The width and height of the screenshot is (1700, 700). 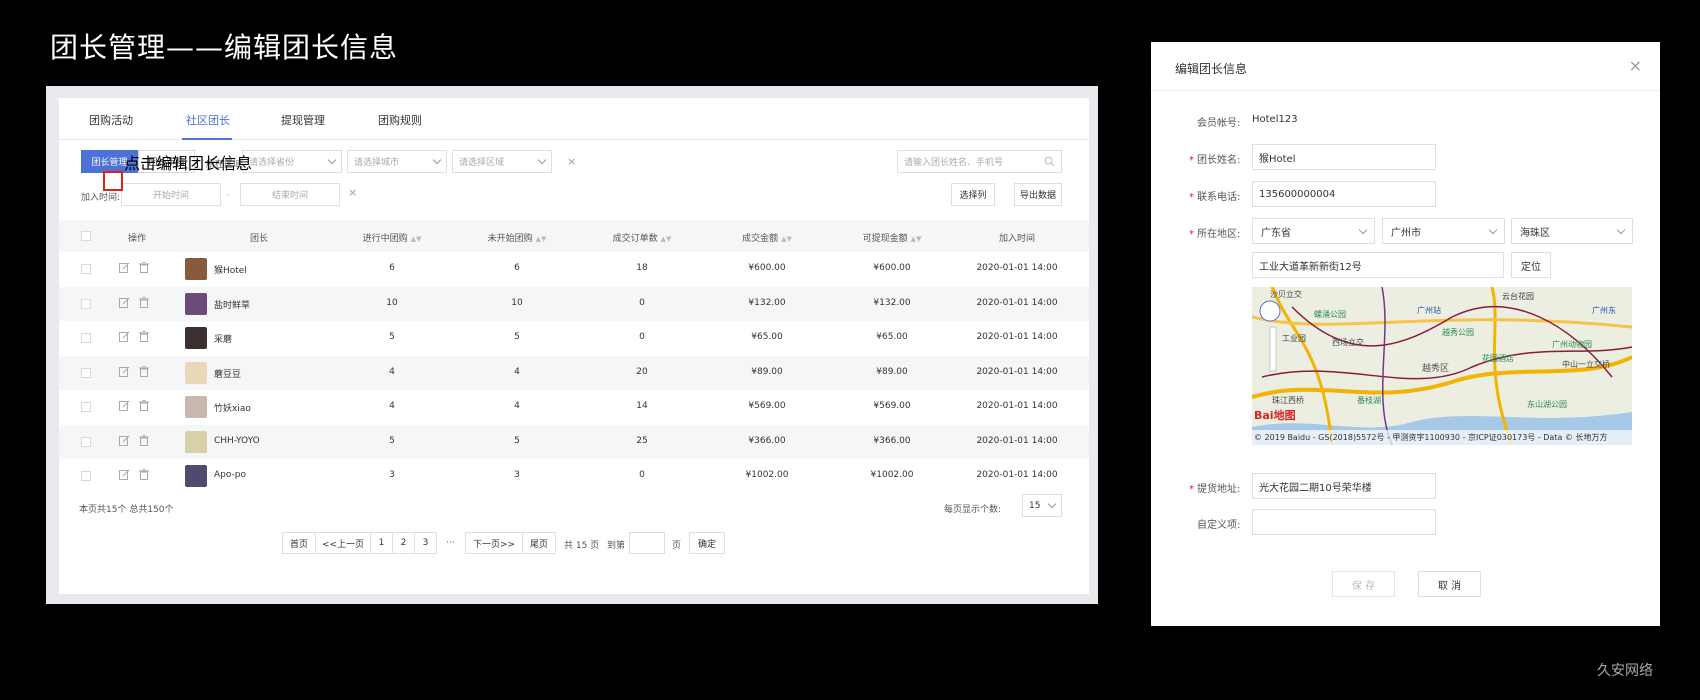 I want to click on search-icon, so click(x=1049, y=161).